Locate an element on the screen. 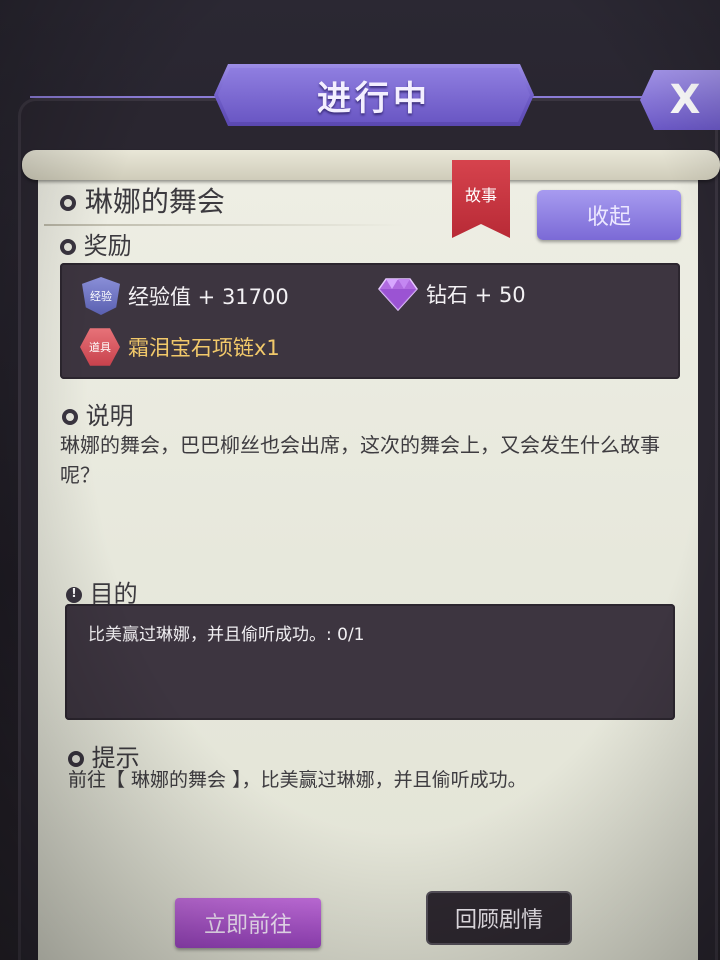 The image size is (720, 960). rewards-heading: 奖励 is located at coordinates (96, 243).